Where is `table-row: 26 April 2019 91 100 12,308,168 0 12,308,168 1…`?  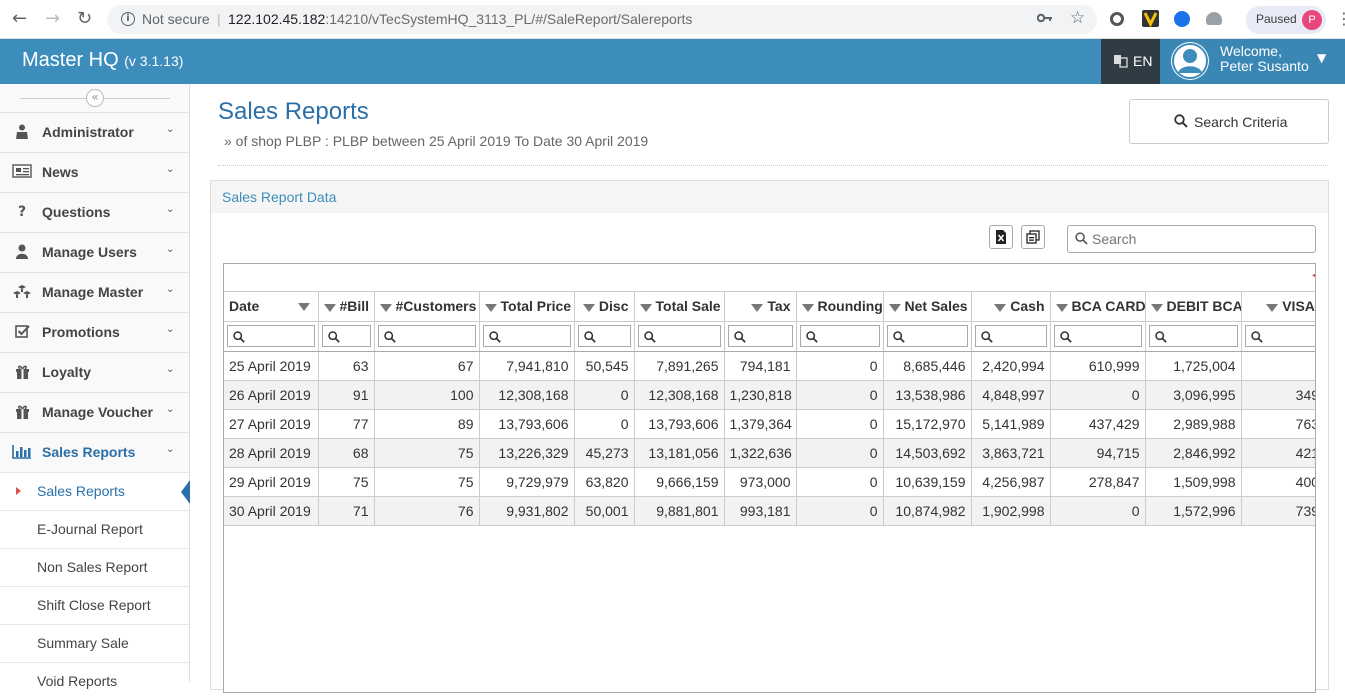
table-row: 26 April 2019 91 100 12,308,168 0 12,308,168 1… is located at coordinates (769, 395).